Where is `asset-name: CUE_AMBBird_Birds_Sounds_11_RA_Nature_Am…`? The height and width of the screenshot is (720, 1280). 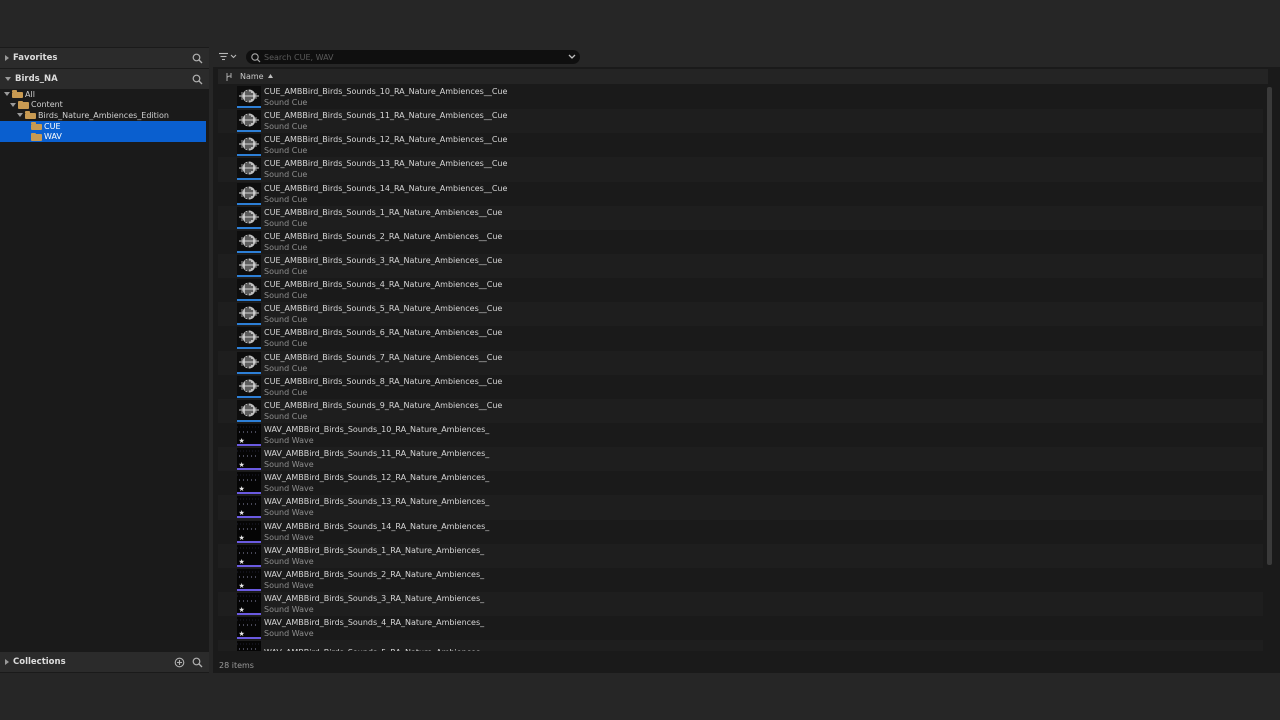 asset-name: CUE_AMBBird_Birds_Sounds_11_RA_Nature_Am… is located at coordinates (386, 116).